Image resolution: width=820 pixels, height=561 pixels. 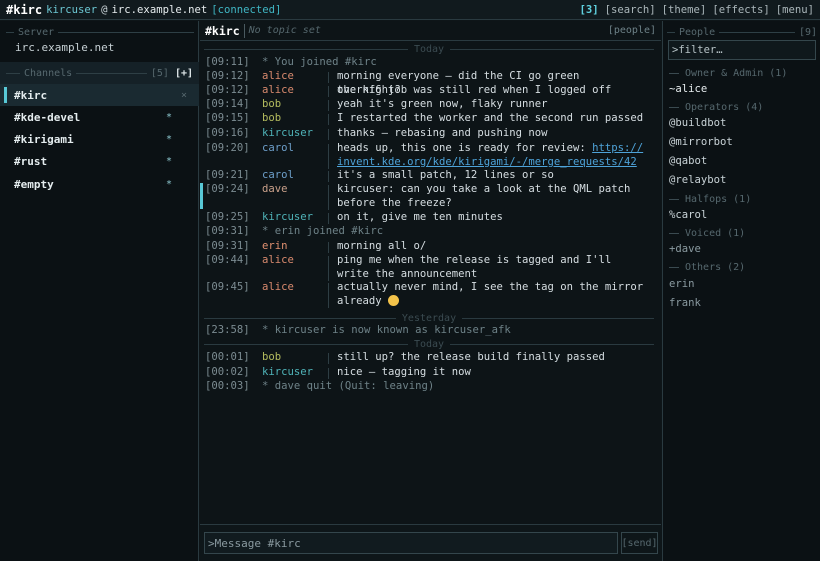 What do you see at coordinates (632, 30) in the screenshot?
I see `people-toggle-button: [people]` at bounding box center [632, 30].